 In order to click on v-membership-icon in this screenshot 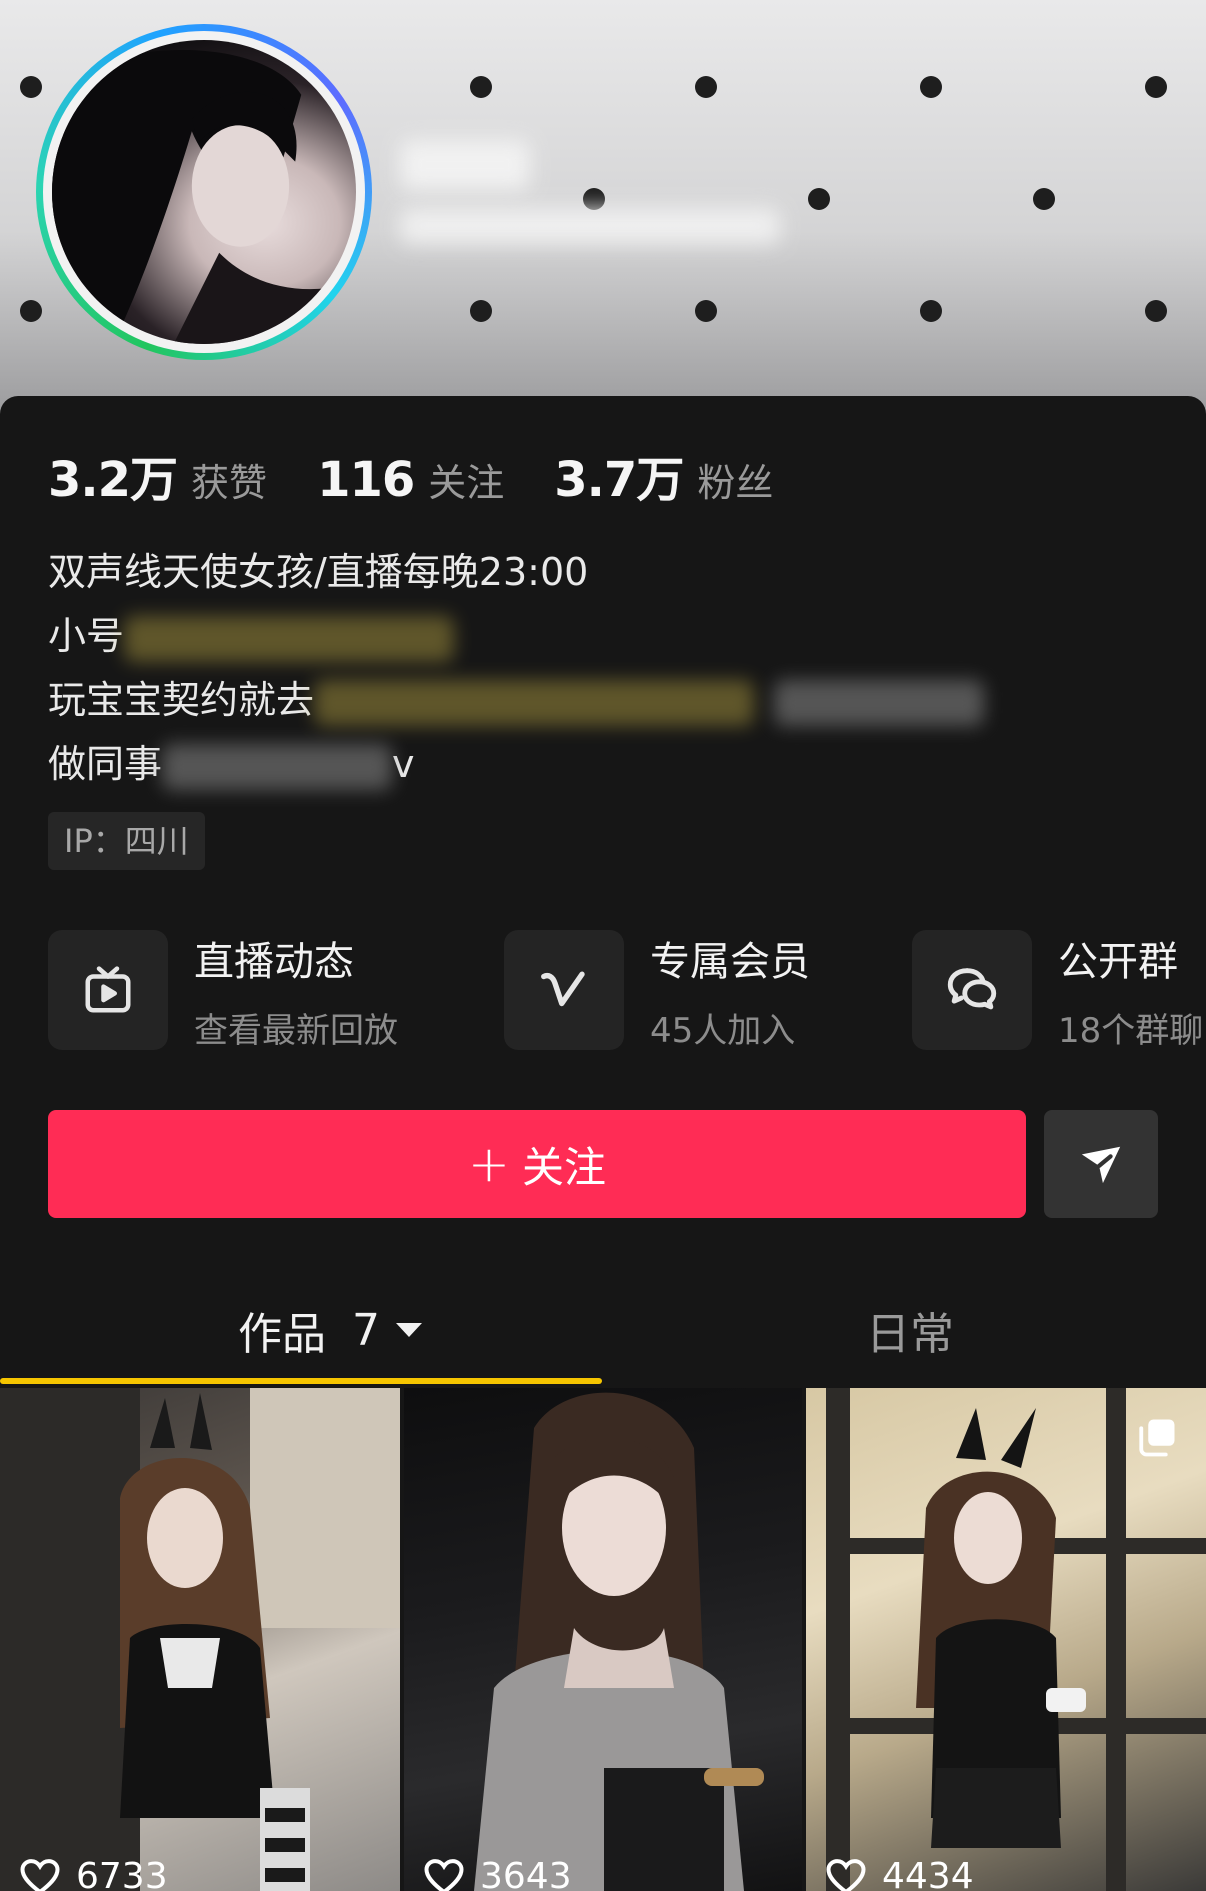, I will do `click(564, 990)`.